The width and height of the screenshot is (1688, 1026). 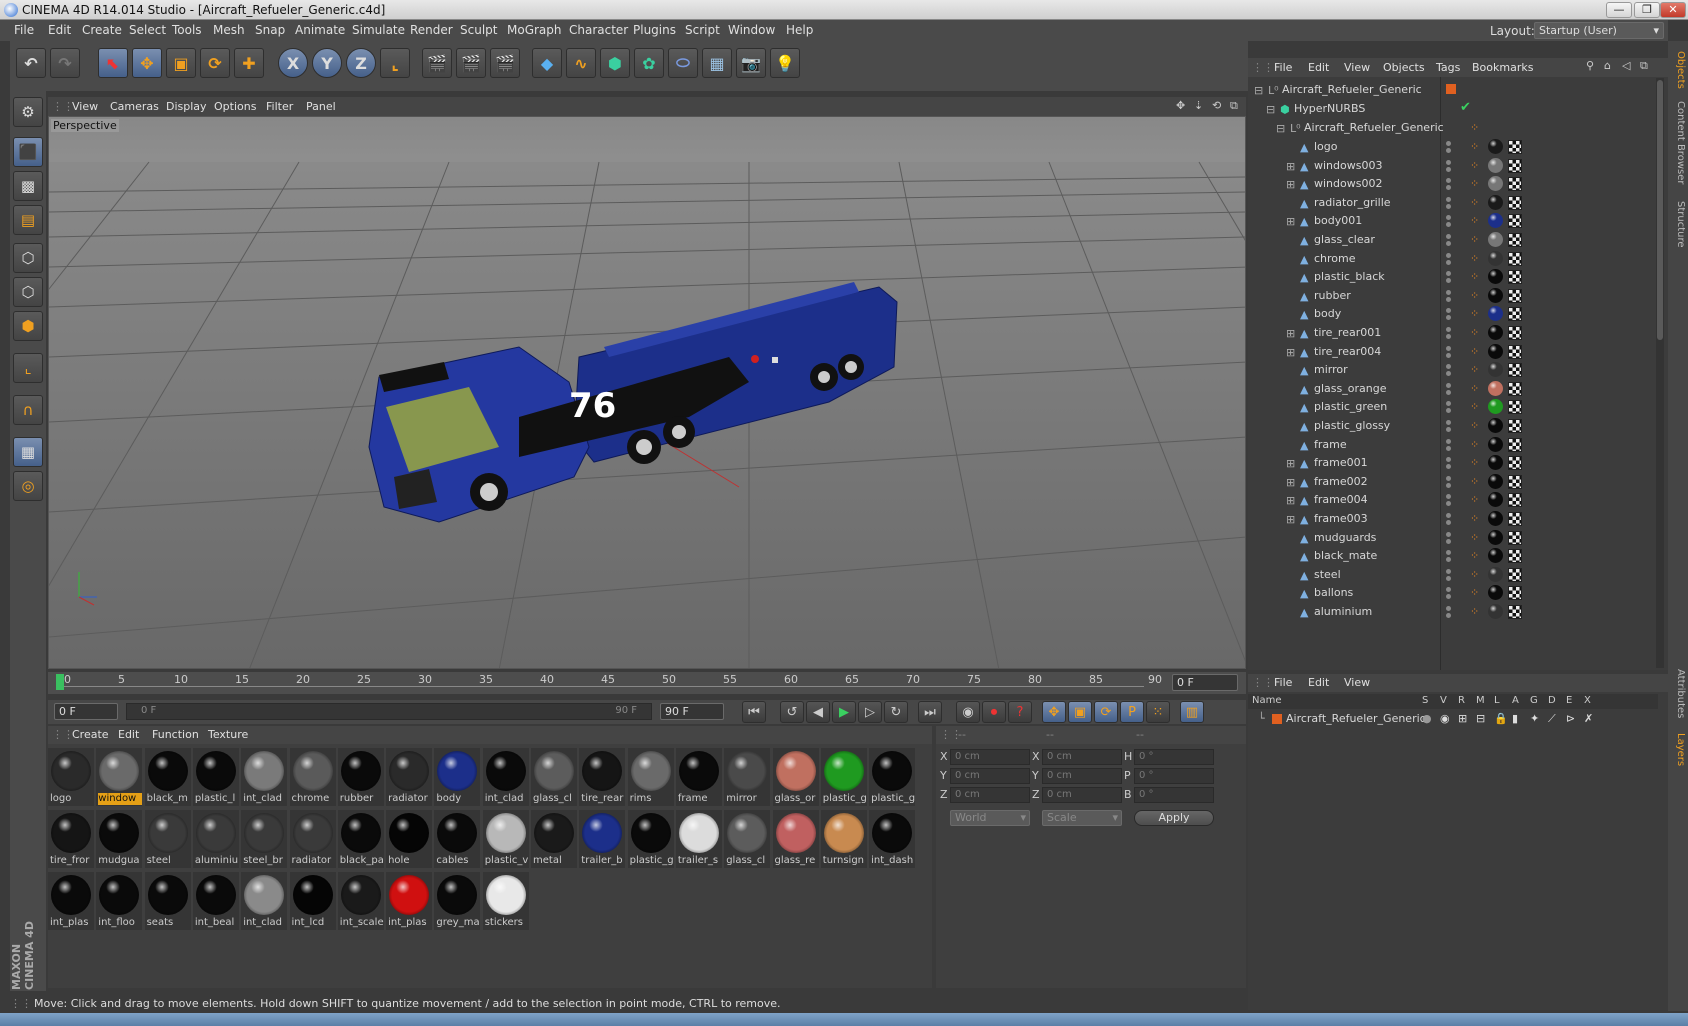 What do you see at coordinates (409, 839) in the screenshot?
I see `material-swatch: hole` at bounding box center [409, 839].